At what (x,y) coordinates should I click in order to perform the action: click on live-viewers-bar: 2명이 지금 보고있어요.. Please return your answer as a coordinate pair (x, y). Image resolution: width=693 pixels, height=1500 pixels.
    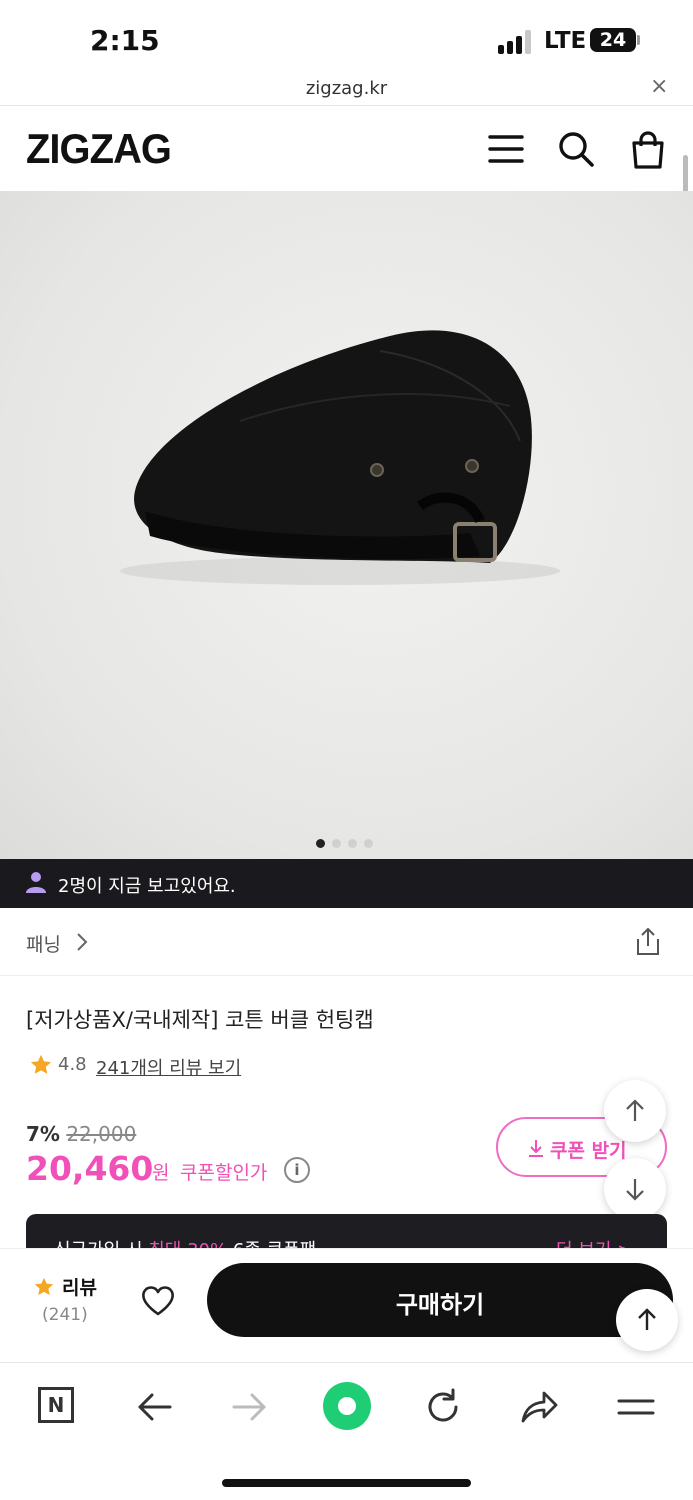
    Looking at the image, I should click on (346, 883).